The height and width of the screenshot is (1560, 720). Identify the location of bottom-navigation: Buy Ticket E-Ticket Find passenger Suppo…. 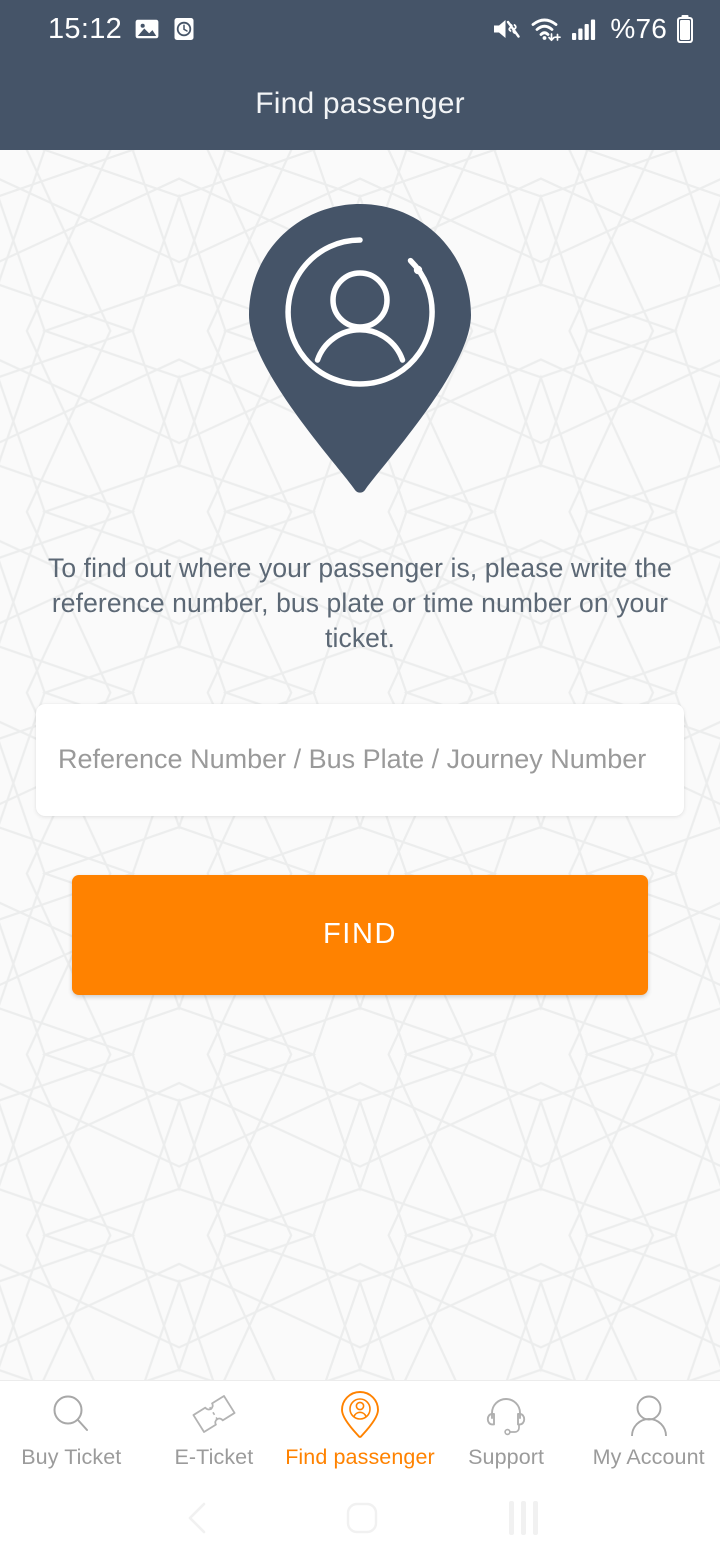
(360, 1428).